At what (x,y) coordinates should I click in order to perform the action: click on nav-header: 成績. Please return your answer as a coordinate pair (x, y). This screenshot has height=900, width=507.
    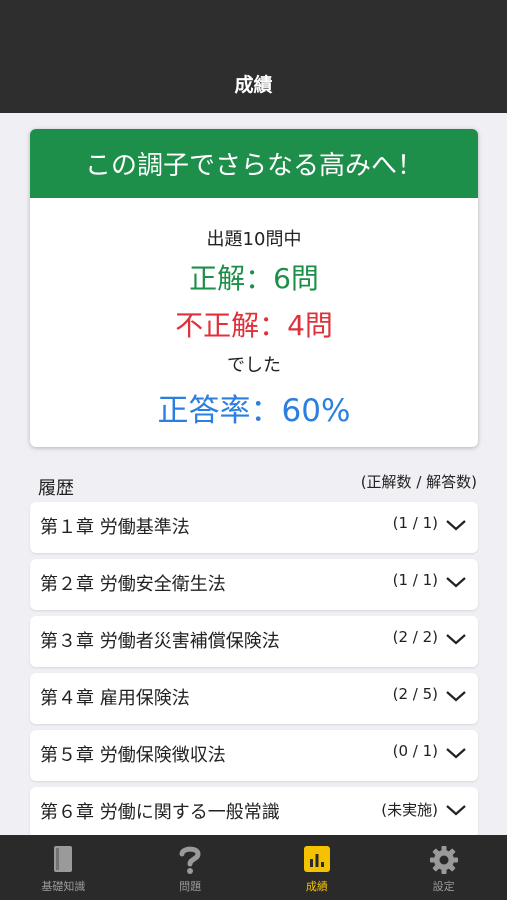
    Looking at the image, I should click on (253, 56).